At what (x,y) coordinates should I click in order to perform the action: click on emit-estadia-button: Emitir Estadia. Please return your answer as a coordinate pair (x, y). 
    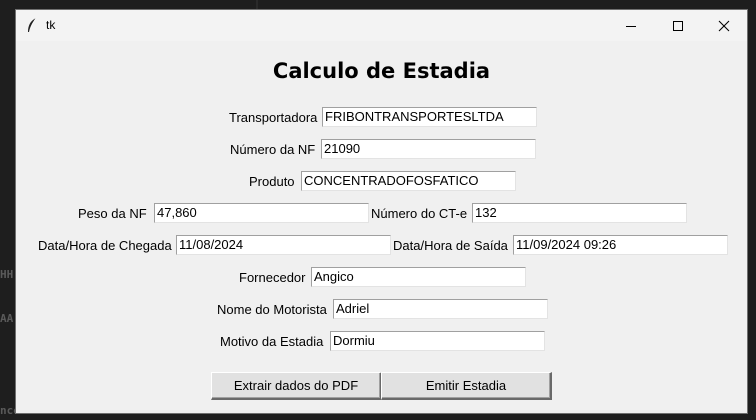
    Looking at the image, I should click on (466, 386).